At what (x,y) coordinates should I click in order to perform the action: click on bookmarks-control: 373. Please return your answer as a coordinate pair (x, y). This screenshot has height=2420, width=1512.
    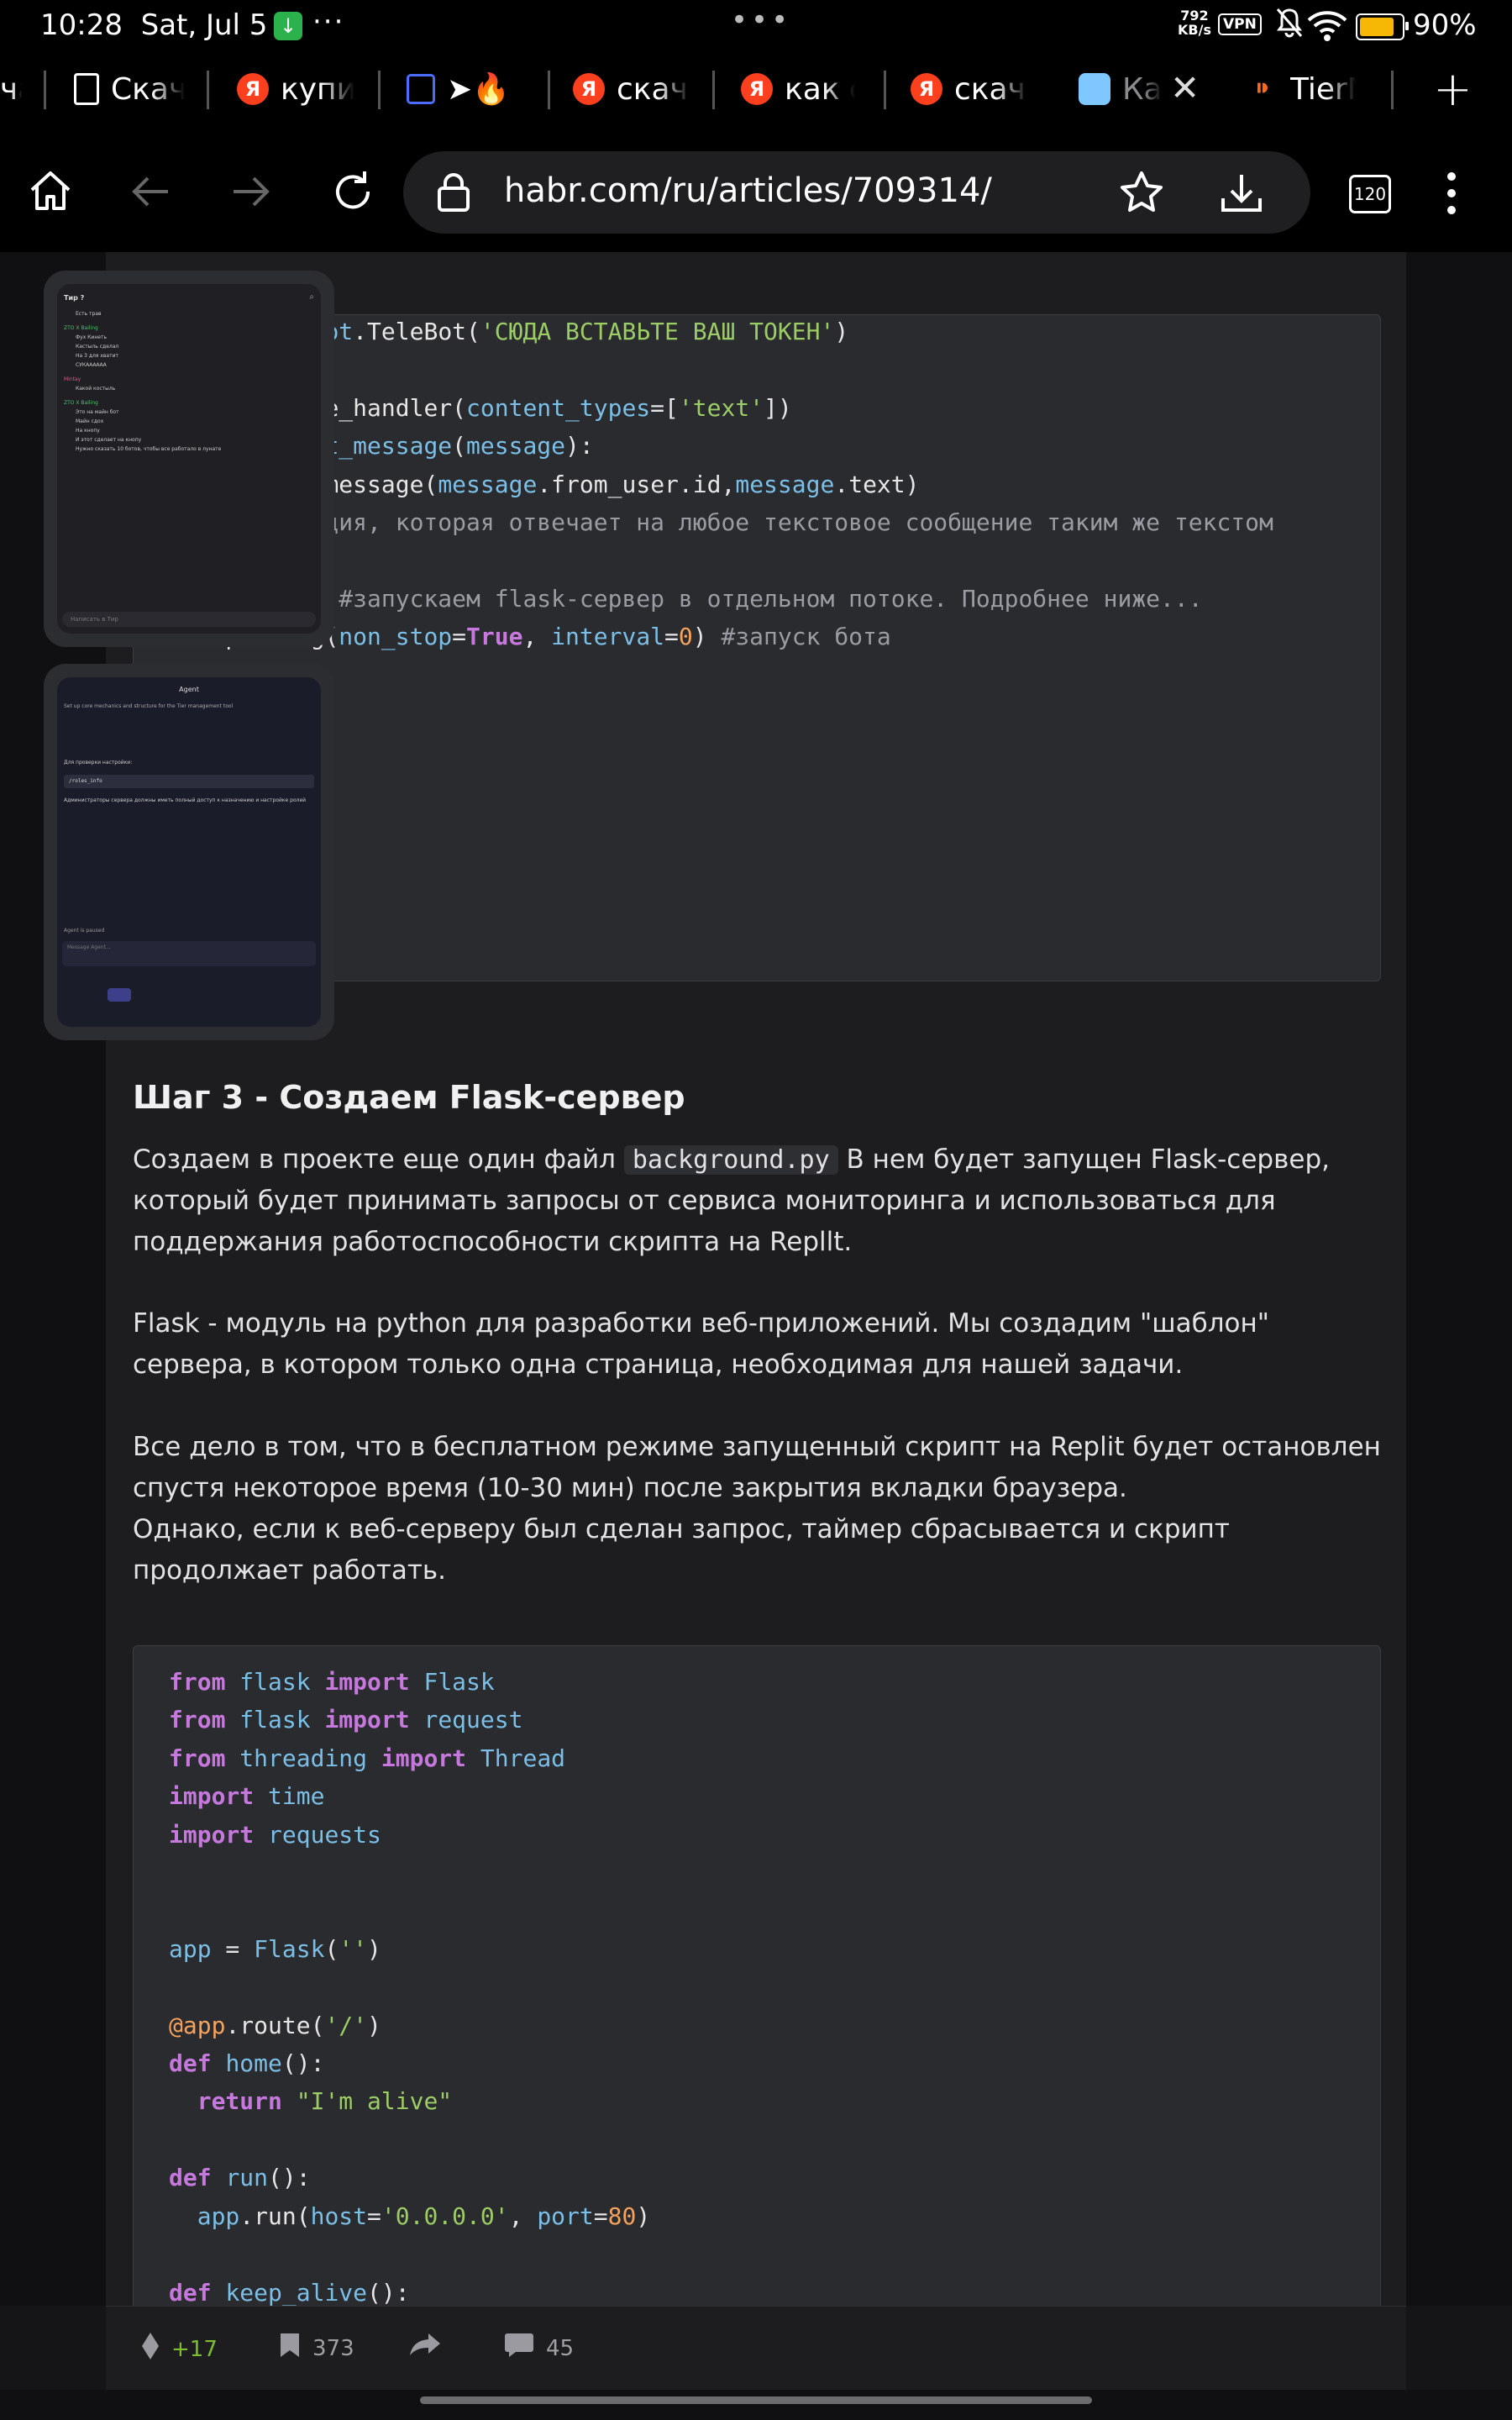
    Looking at the image, I should click on (316, 2348).